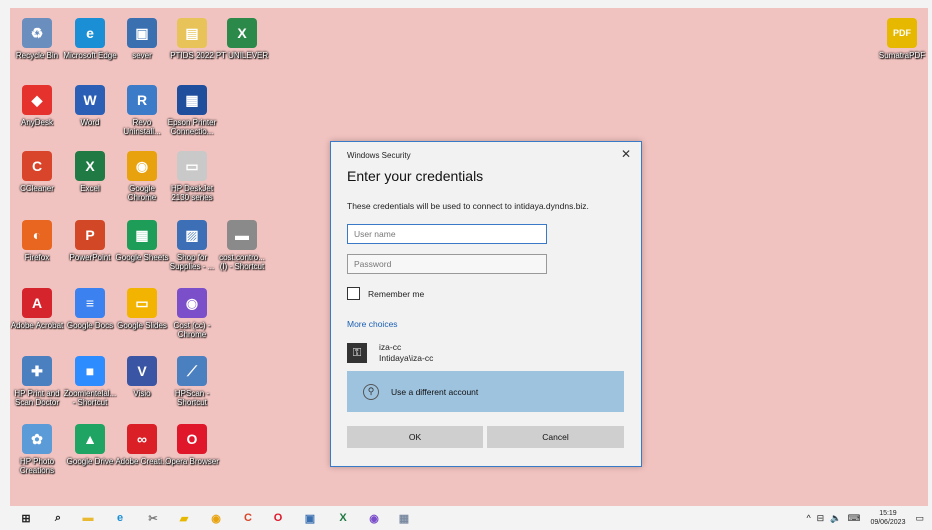  I want to click on desktop-icon-label: cost.contro... (I) - Shortcut, so click(242, 262).